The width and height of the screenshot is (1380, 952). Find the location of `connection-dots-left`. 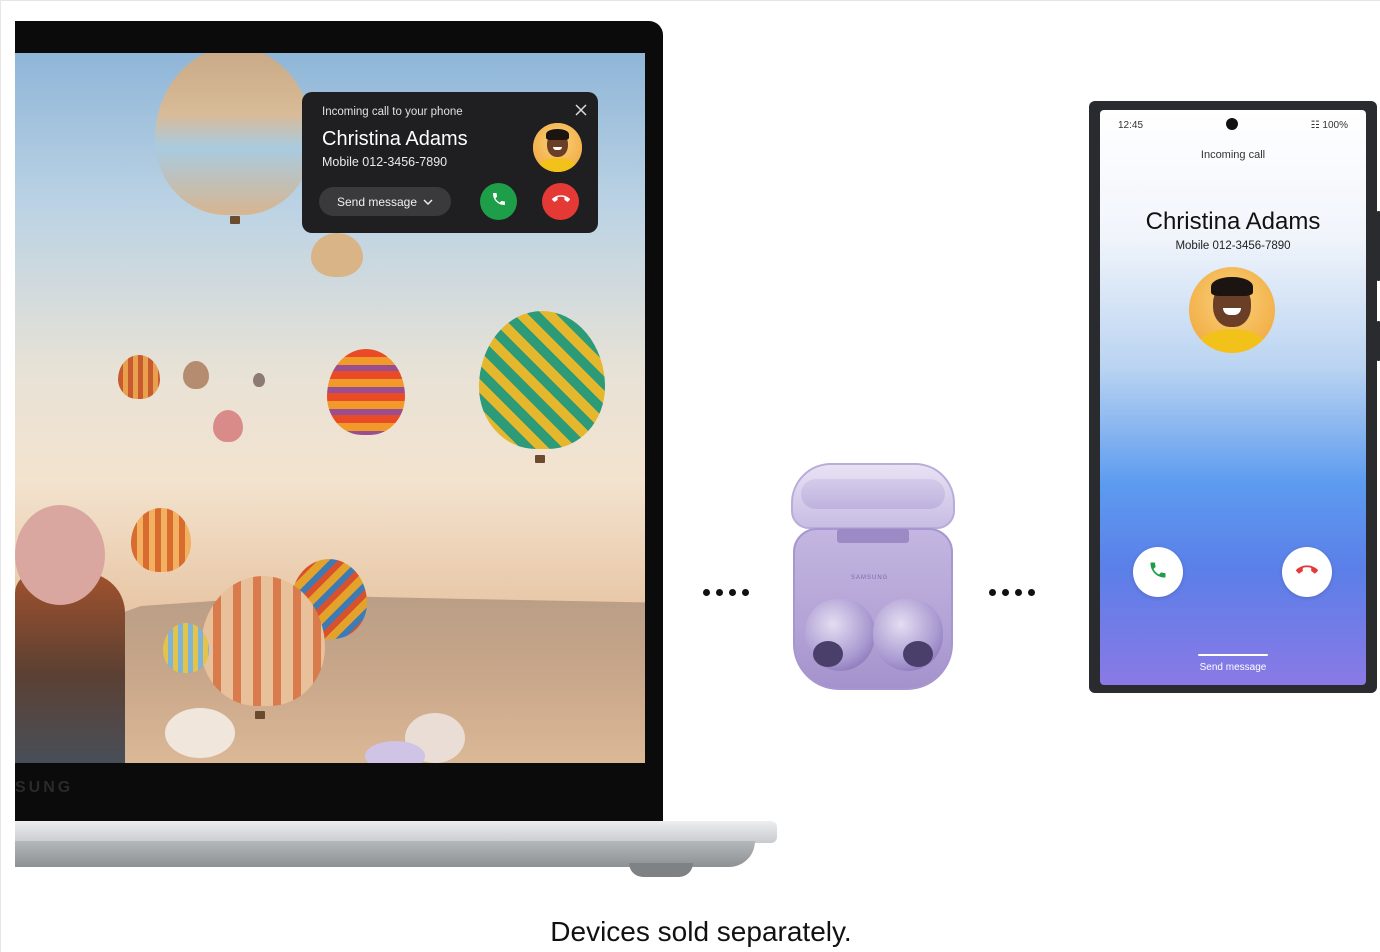

connection-dots-left is located at coordinates (726, 592).